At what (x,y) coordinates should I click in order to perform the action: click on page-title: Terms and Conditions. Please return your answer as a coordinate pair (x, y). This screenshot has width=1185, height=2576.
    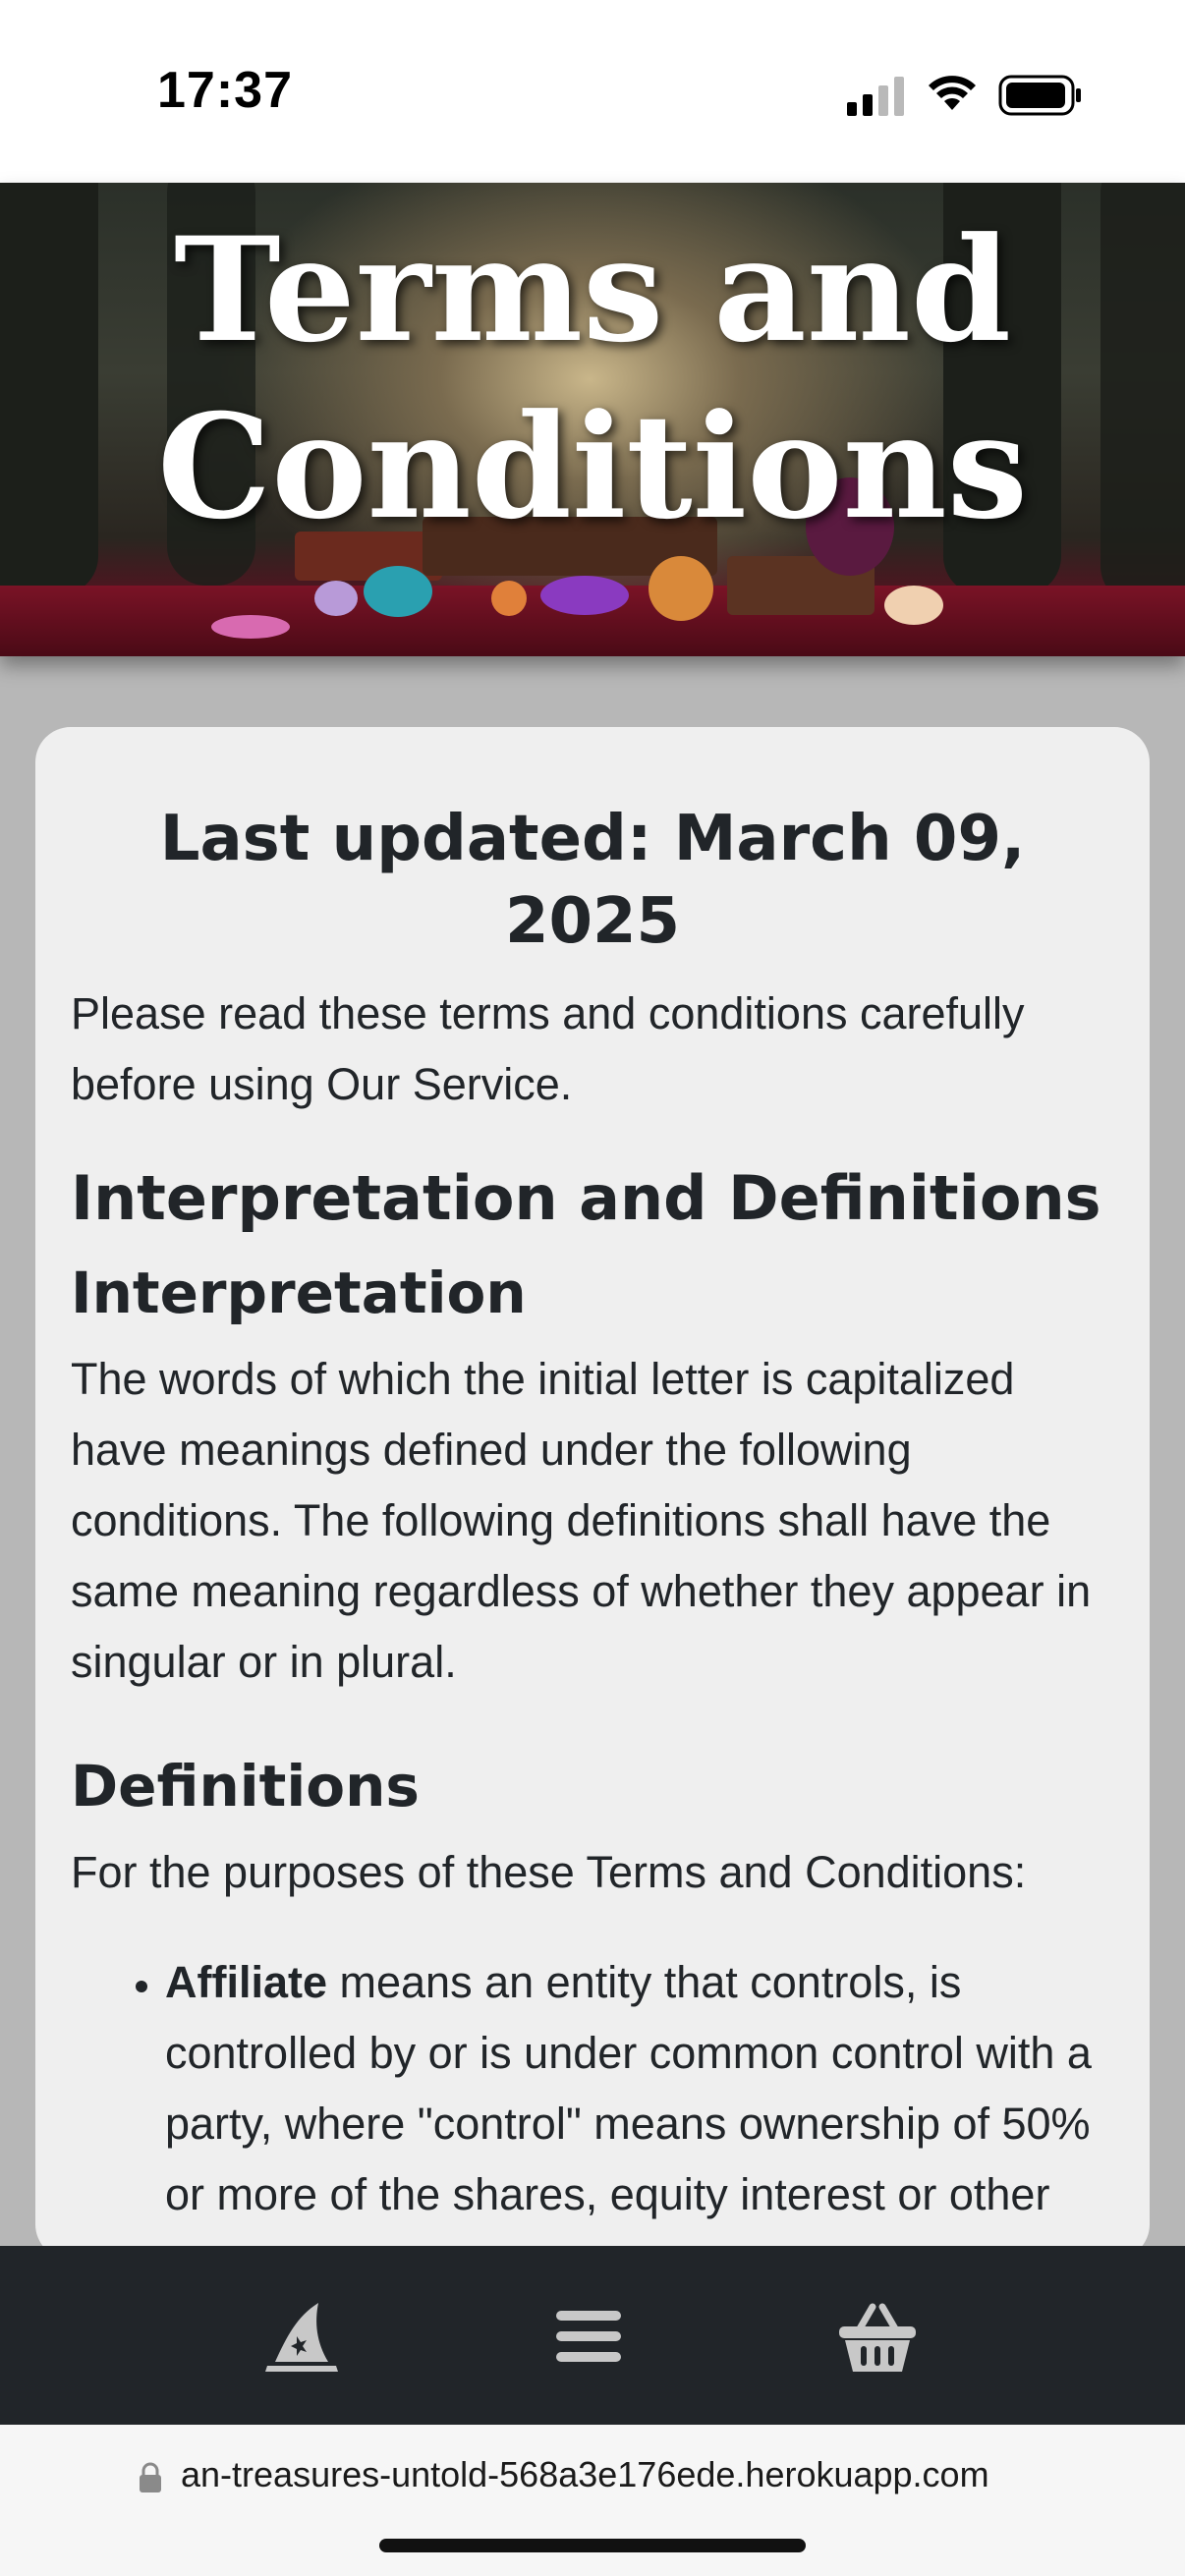
    Looking at the image, I should click on (592, 379).